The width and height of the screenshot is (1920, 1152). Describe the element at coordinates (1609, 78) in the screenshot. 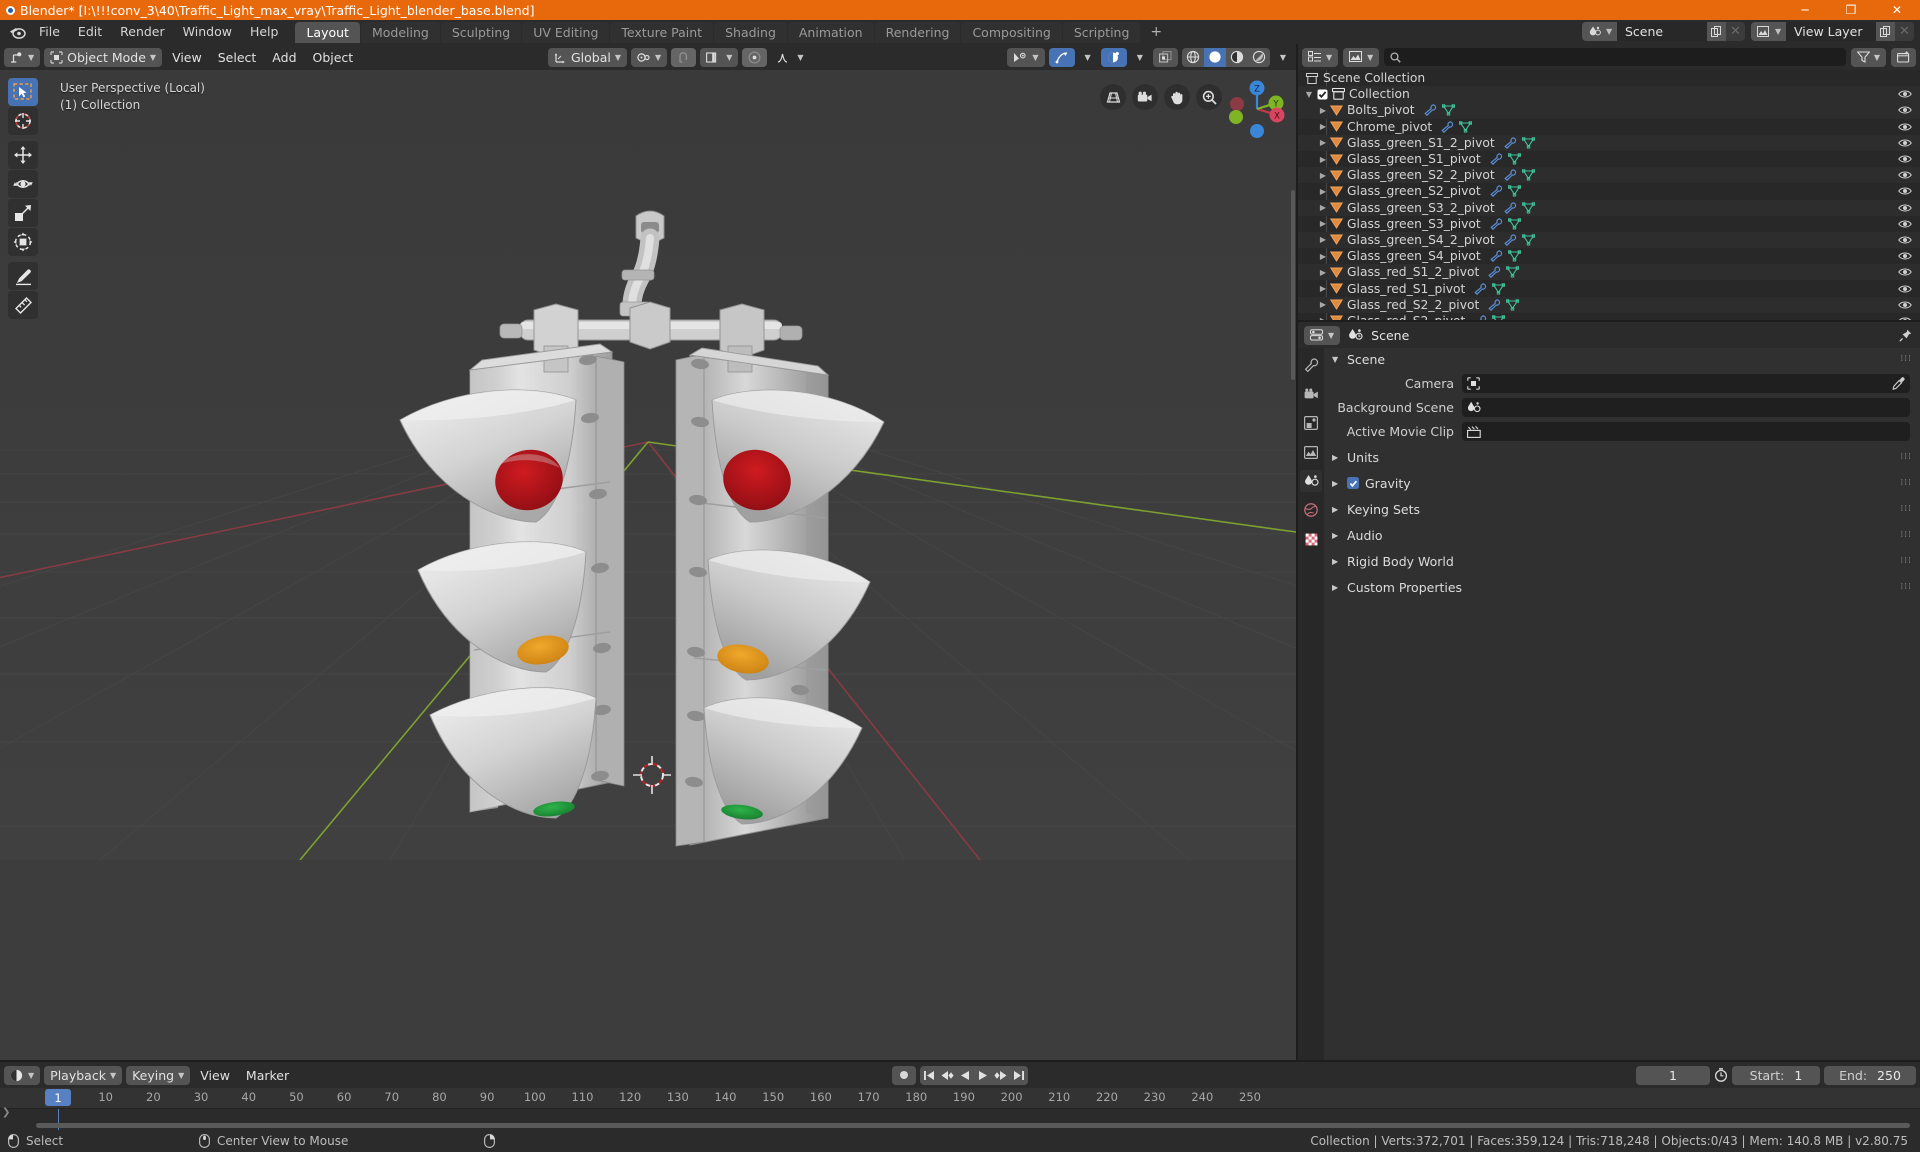

I see `outliner-row-scene-collection: Scene Collection` at that location.